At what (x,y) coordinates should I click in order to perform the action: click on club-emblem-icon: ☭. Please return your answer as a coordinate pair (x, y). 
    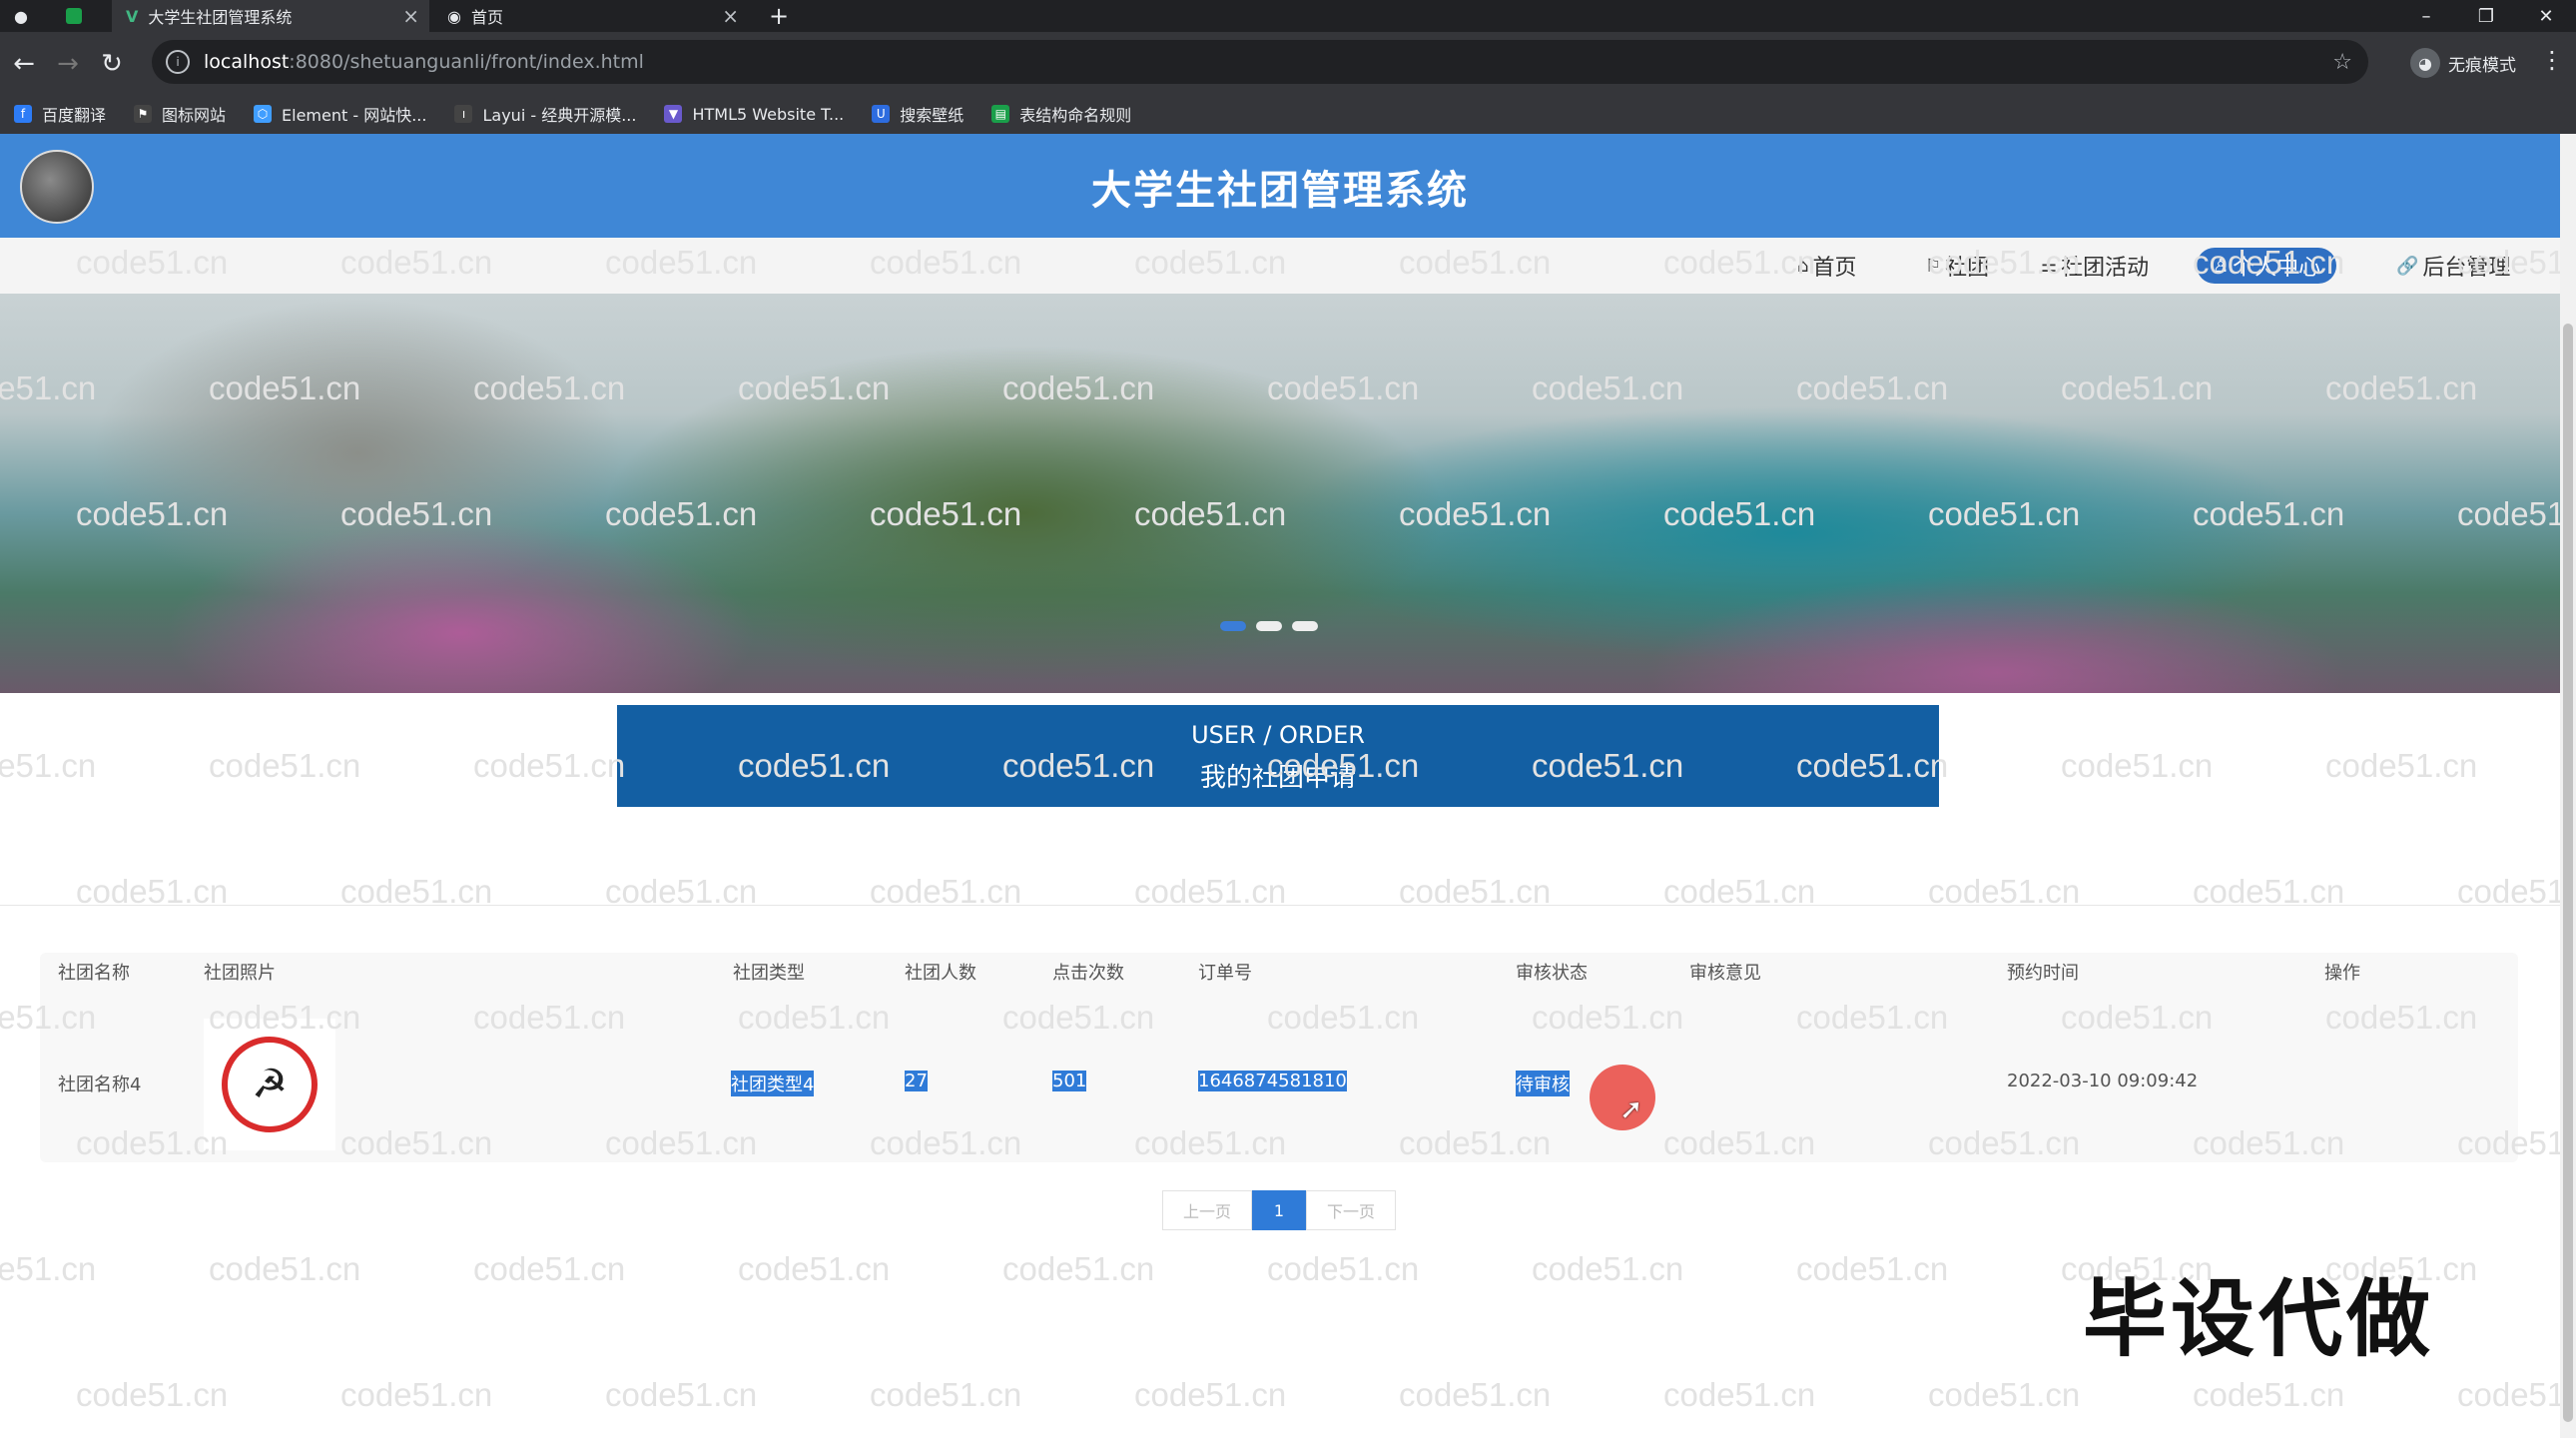
    Looking at the image, I should click on (270, 1084).